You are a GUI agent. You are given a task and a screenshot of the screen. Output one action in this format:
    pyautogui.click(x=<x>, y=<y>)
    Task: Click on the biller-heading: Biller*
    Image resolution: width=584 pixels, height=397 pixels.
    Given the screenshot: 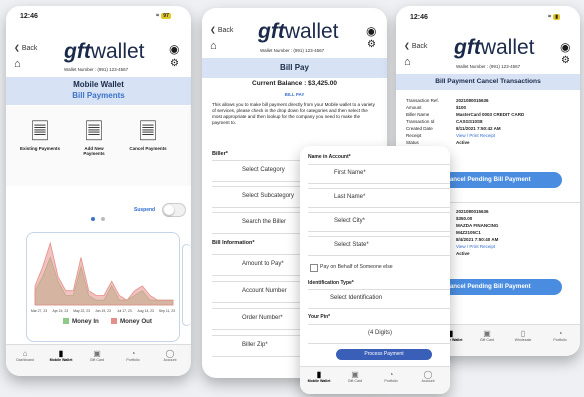 What is the action you would take?
    pyautogui.click(x=220, y=154)
    